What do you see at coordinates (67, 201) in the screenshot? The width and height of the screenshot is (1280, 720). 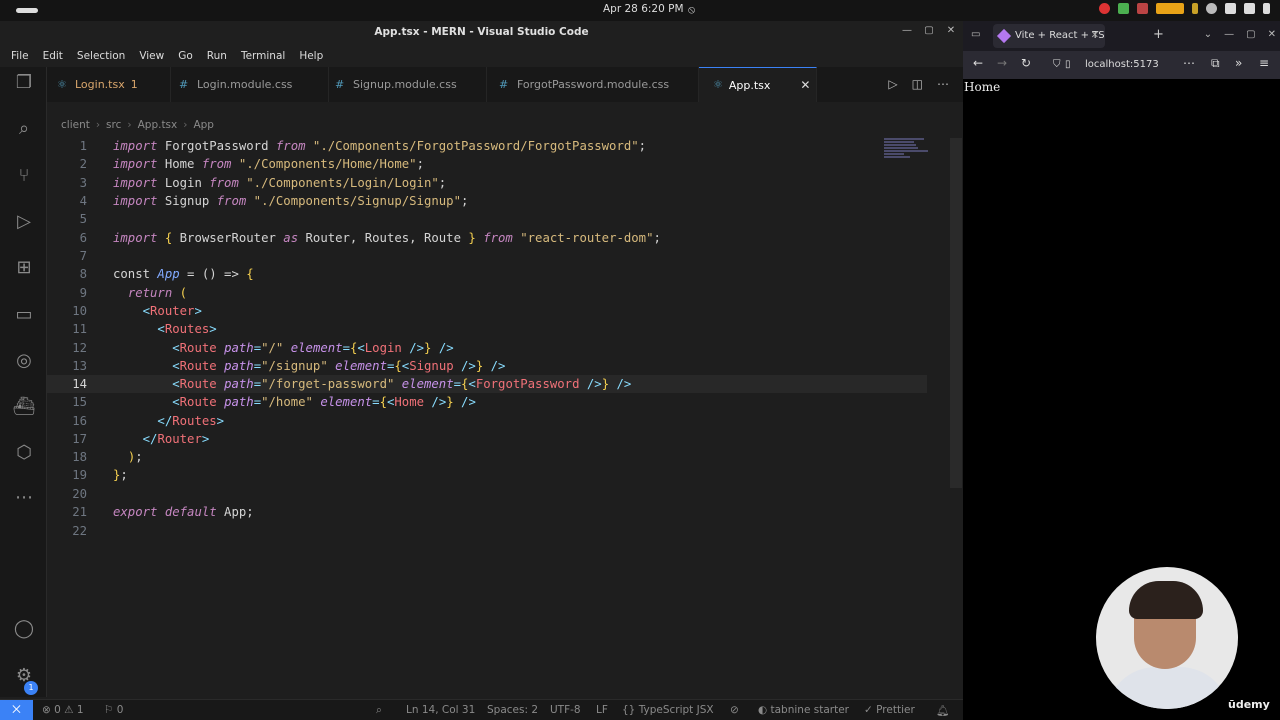 I see `line-number: 4` at bounding box center [67, 201].